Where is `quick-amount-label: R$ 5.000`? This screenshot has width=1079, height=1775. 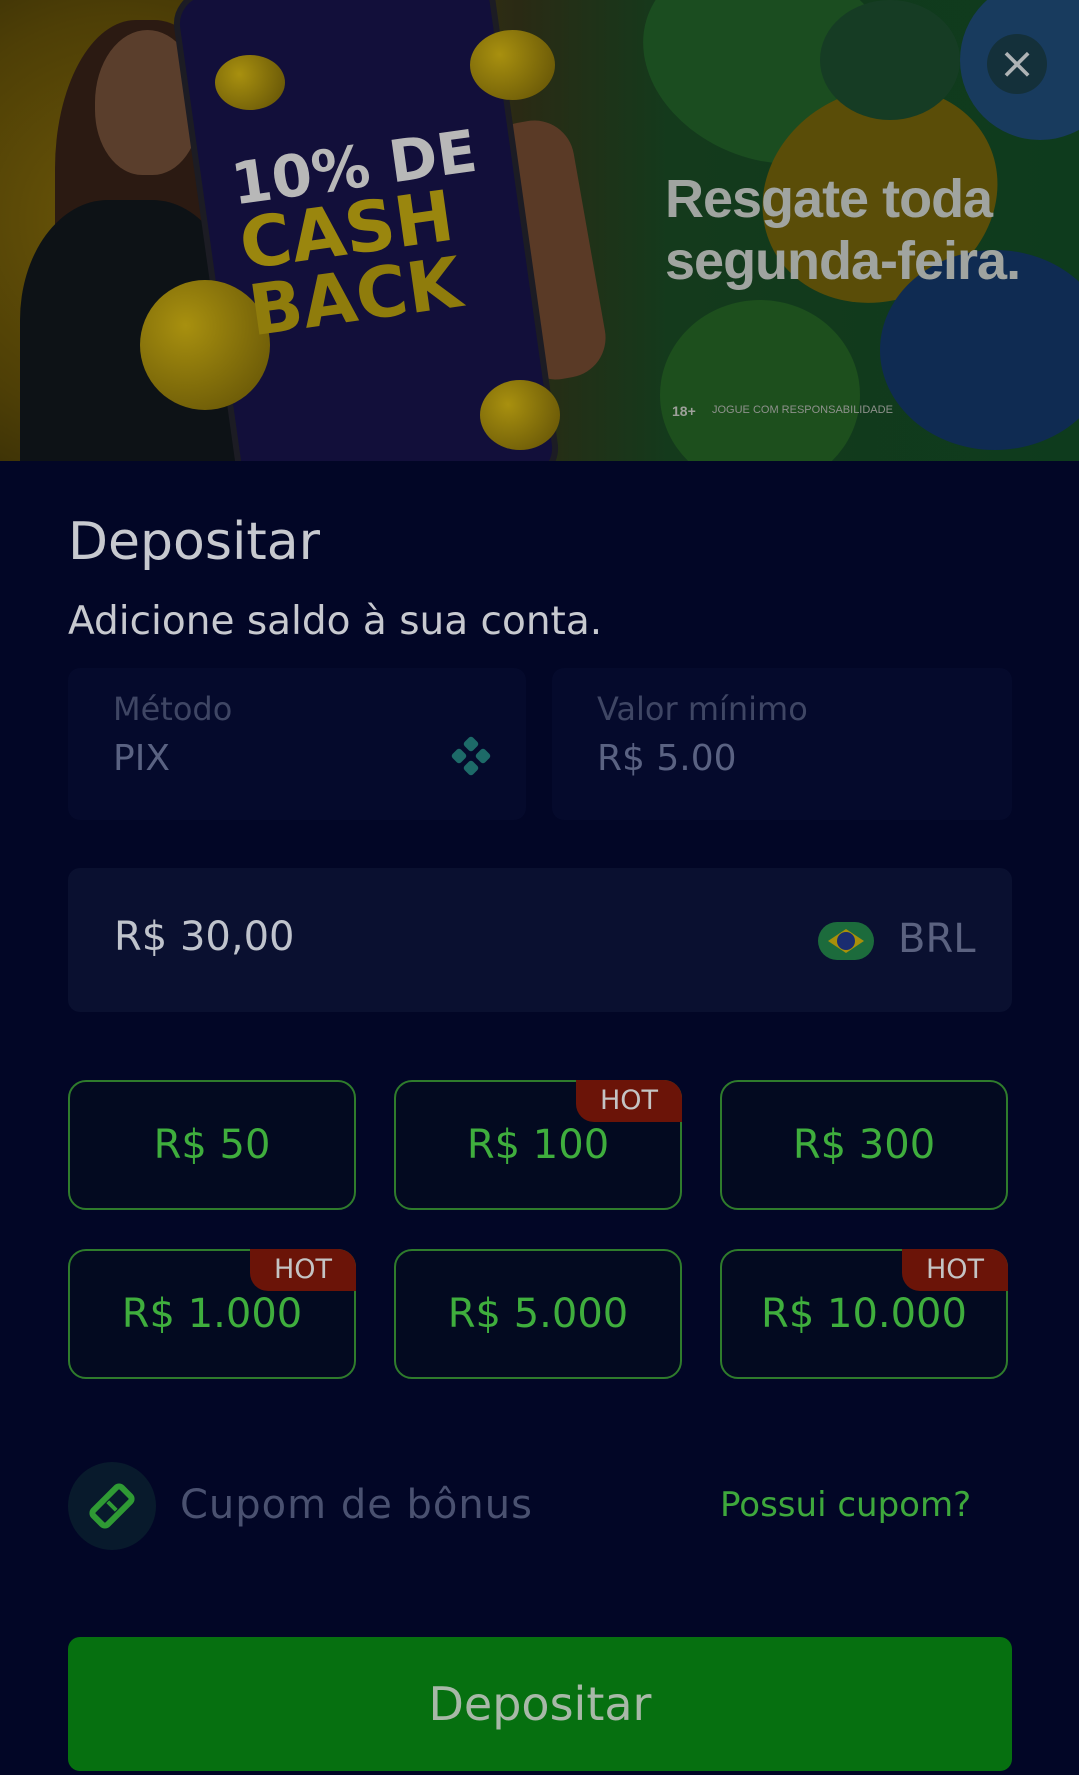 quick-amount-label: R$ 5.000 is located at coordinates (538, 1314).